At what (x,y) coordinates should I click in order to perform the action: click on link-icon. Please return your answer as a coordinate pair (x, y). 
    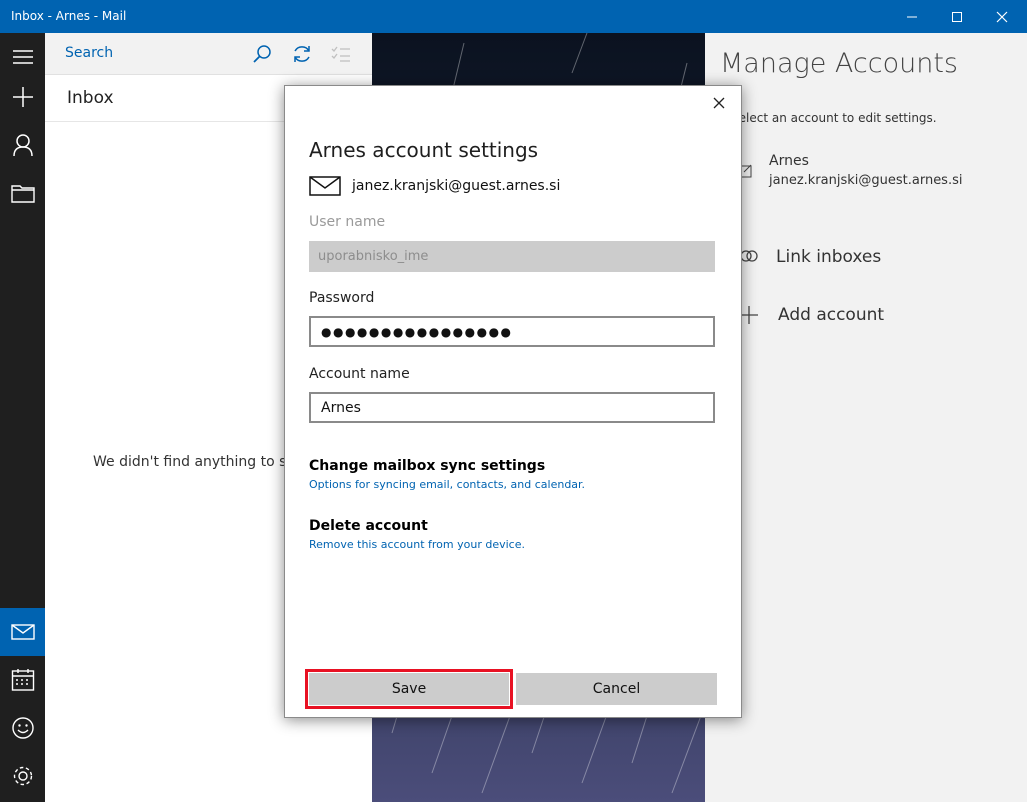
    Looking at the image, I should click on (749, 256).